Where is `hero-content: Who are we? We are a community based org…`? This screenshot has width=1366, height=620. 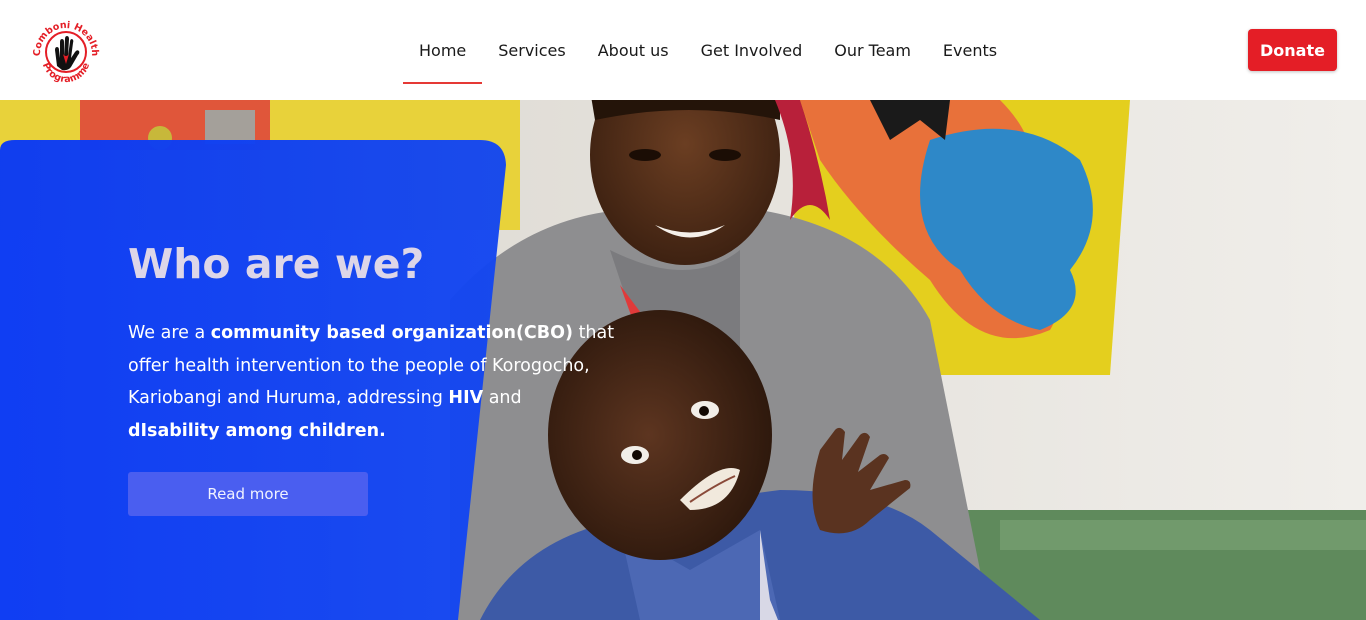
hero-content: Who are we? We are a community based org… is located at coordinates (378, 343).